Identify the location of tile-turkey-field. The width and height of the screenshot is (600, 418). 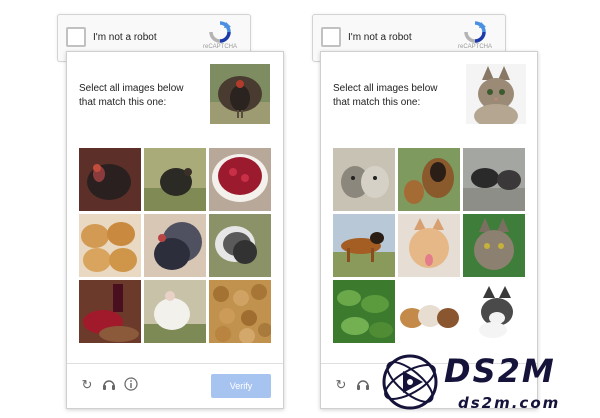
(175, 179).